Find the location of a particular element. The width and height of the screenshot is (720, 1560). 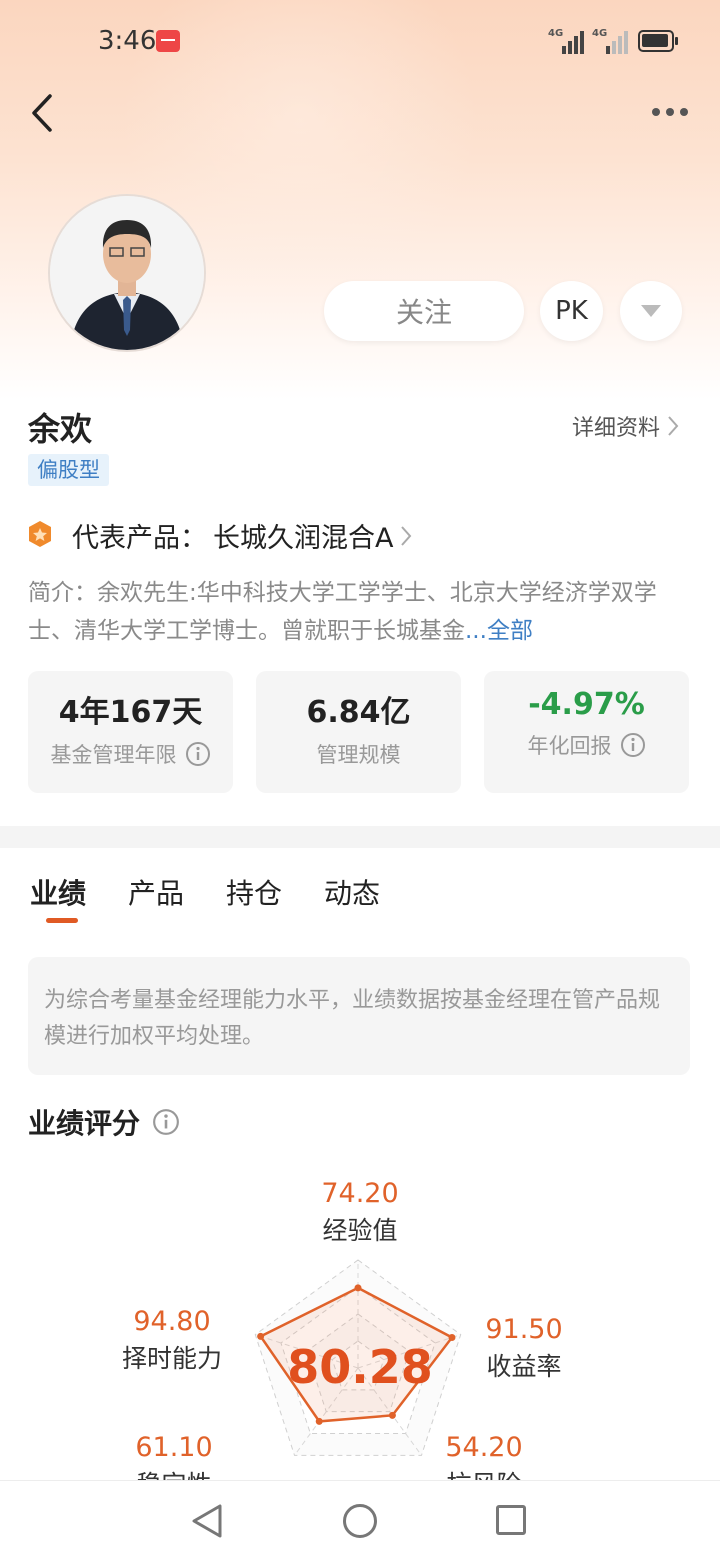

tab-bar: 业绩 产品 持仓 动态 is located at coordinates (205, 892).